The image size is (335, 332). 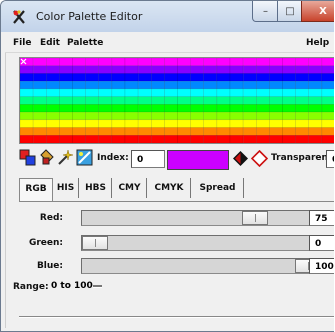 What do you see at coordinates (65, 157) in the screenshot?
I see `magic-wand-icon` at bounding box center [65, 157].